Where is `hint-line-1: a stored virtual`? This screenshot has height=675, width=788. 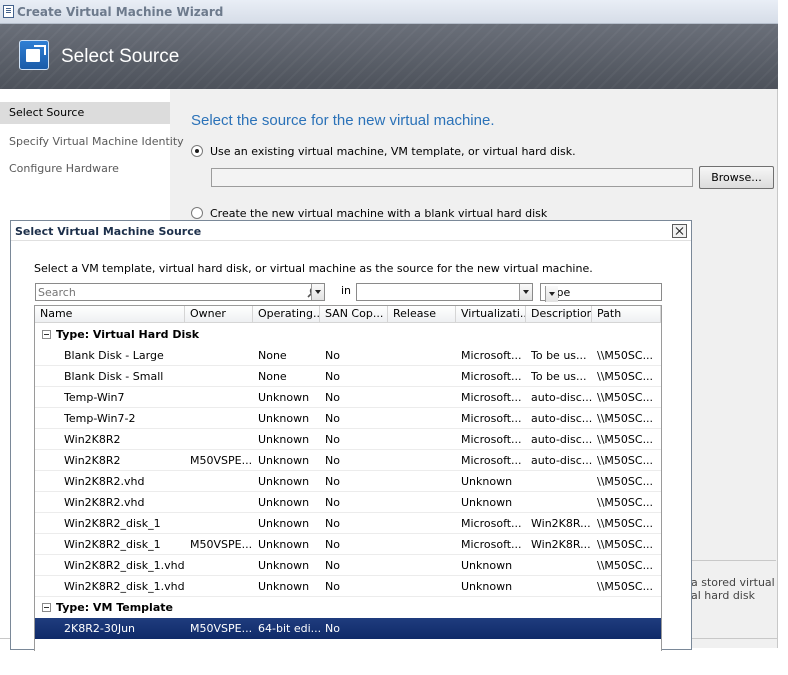 hint-line-1: a stored virtual is located at coordinates (733, 582).